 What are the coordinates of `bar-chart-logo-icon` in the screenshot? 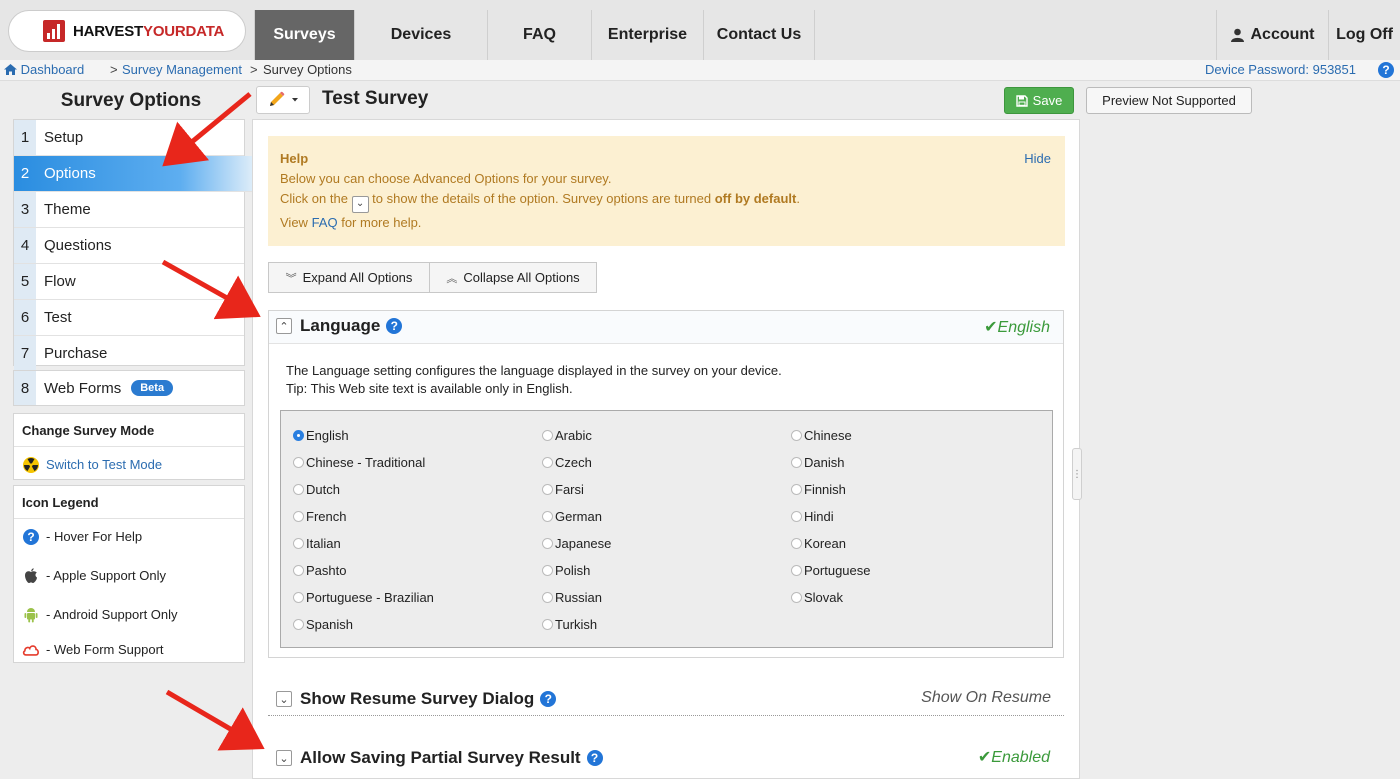 It's located at (54, 31).